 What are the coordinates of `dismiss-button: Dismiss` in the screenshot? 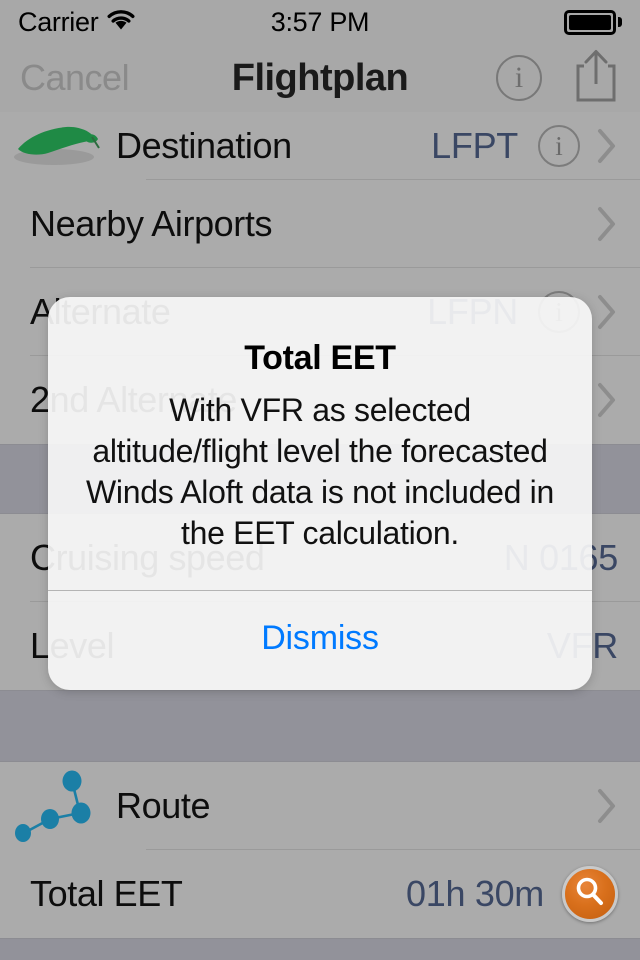 It's located at (320, 640).